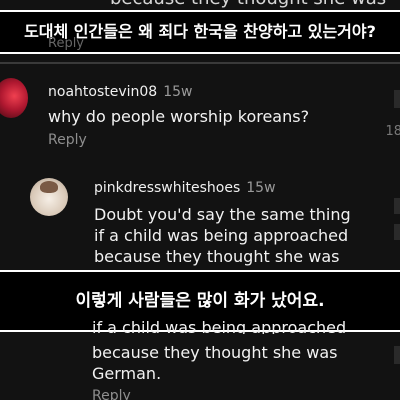  I want to click on comment-line: if a child was being approached, so click(221, 235).